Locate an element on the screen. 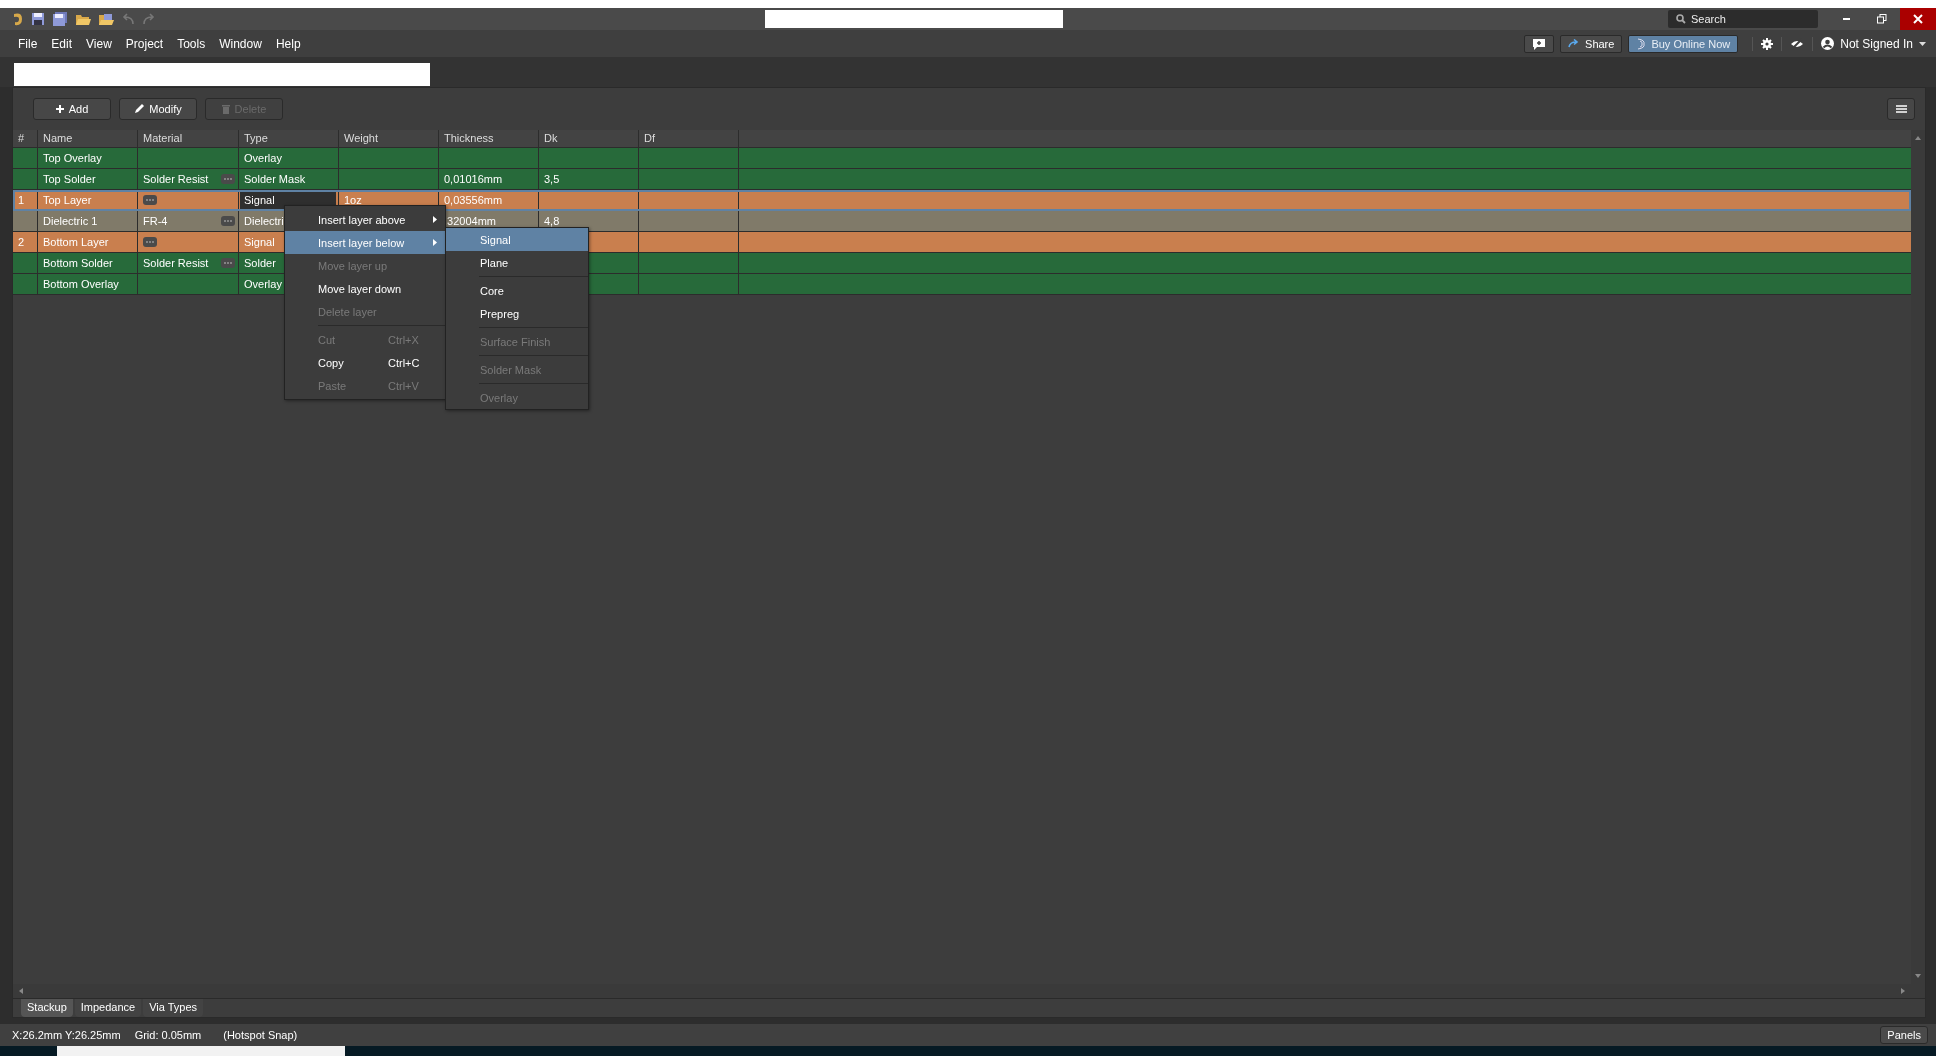 The width and height of the screenshot is (1936, 1056). layer-name: Dielectric 1 is located at coordinates (70, 221).